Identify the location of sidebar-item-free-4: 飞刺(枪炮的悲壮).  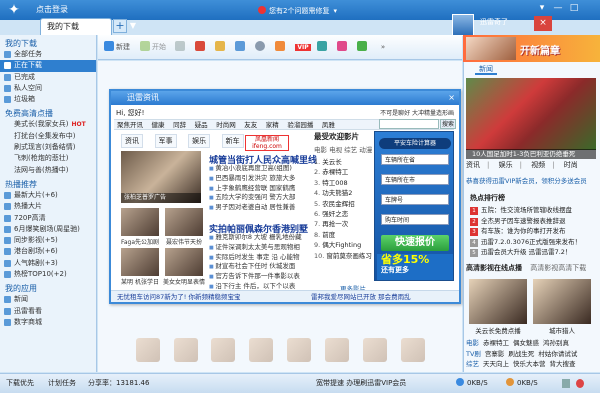
(48, 158).